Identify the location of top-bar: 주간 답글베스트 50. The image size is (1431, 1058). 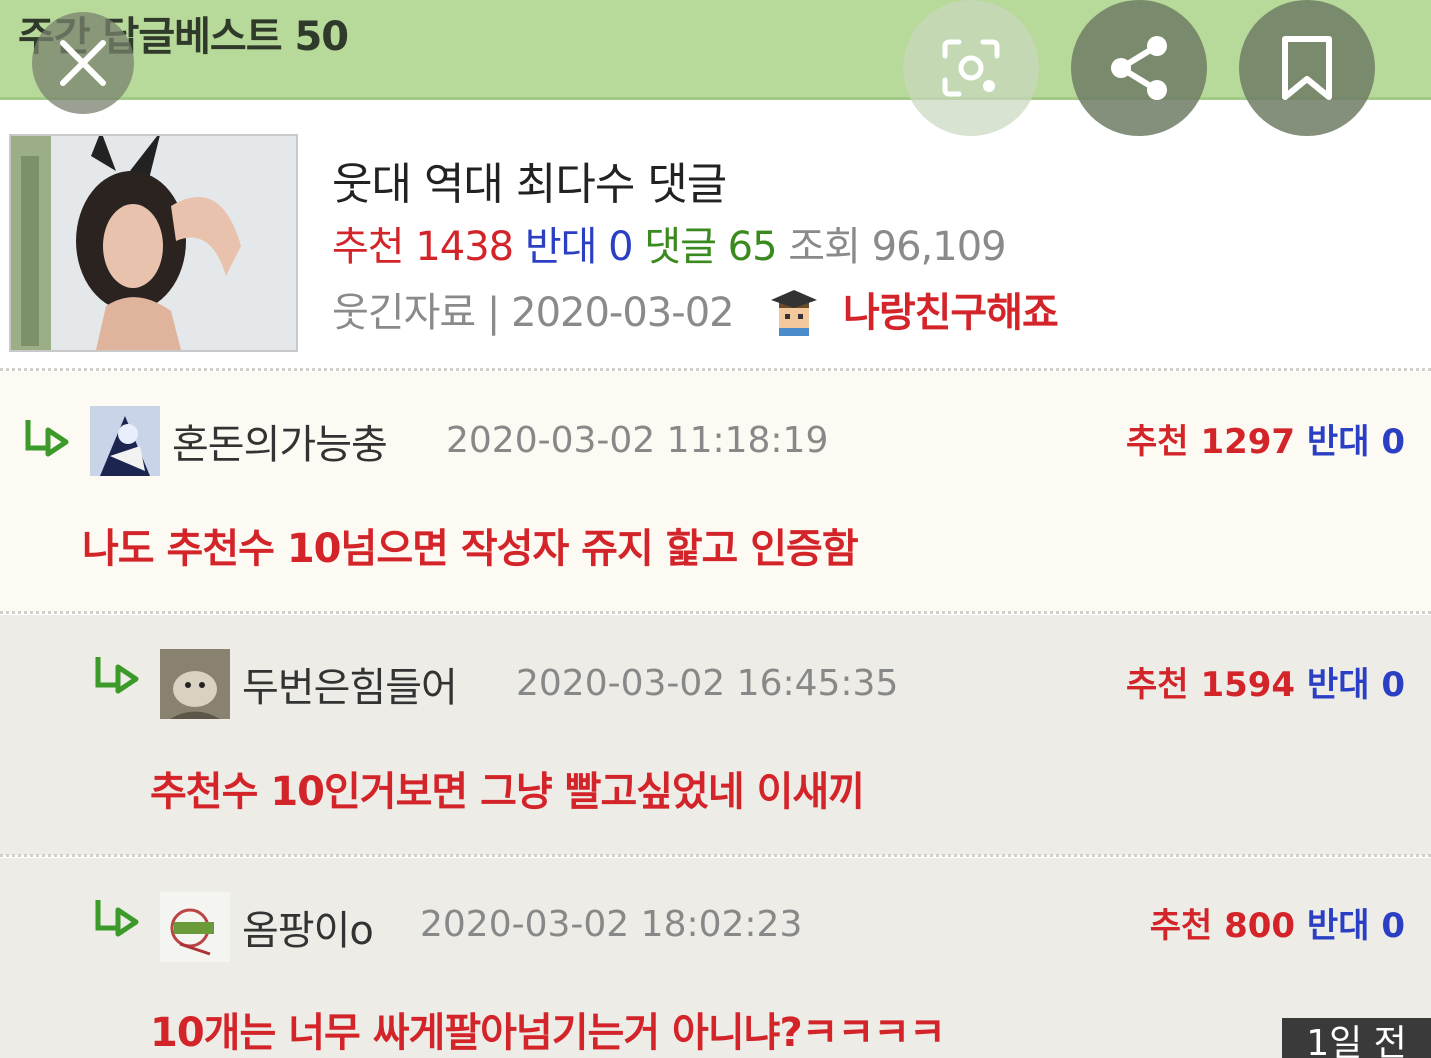
(715, 50).